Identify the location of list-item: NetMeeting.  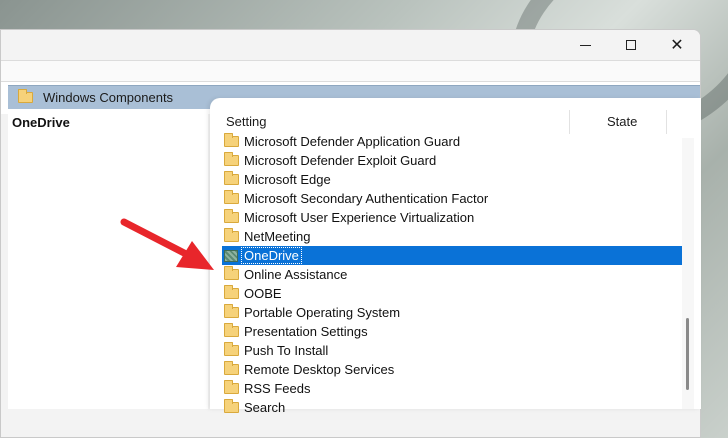
(446, 236).